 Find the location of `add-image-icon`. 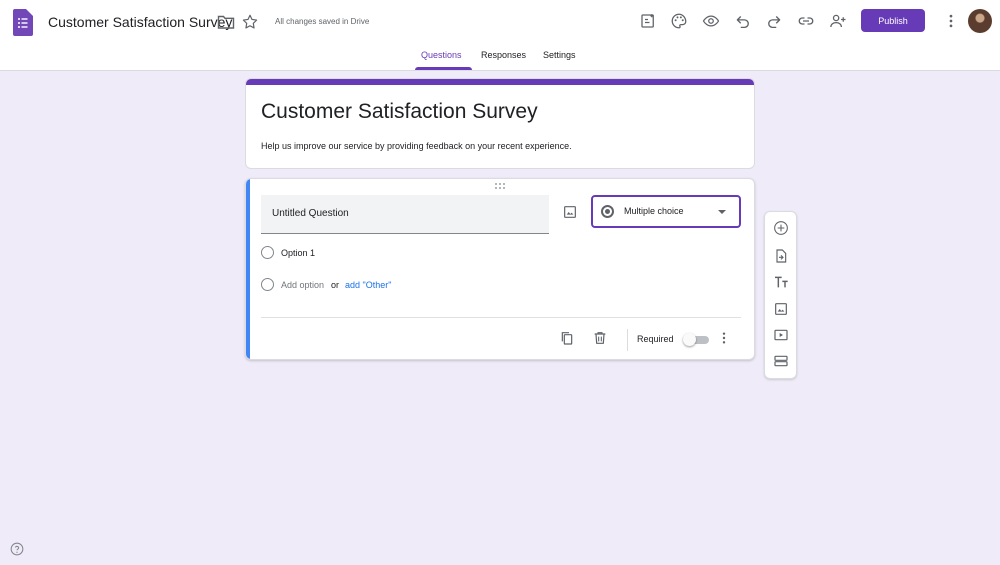

add-image-icon is located at coordinates (781, 309).